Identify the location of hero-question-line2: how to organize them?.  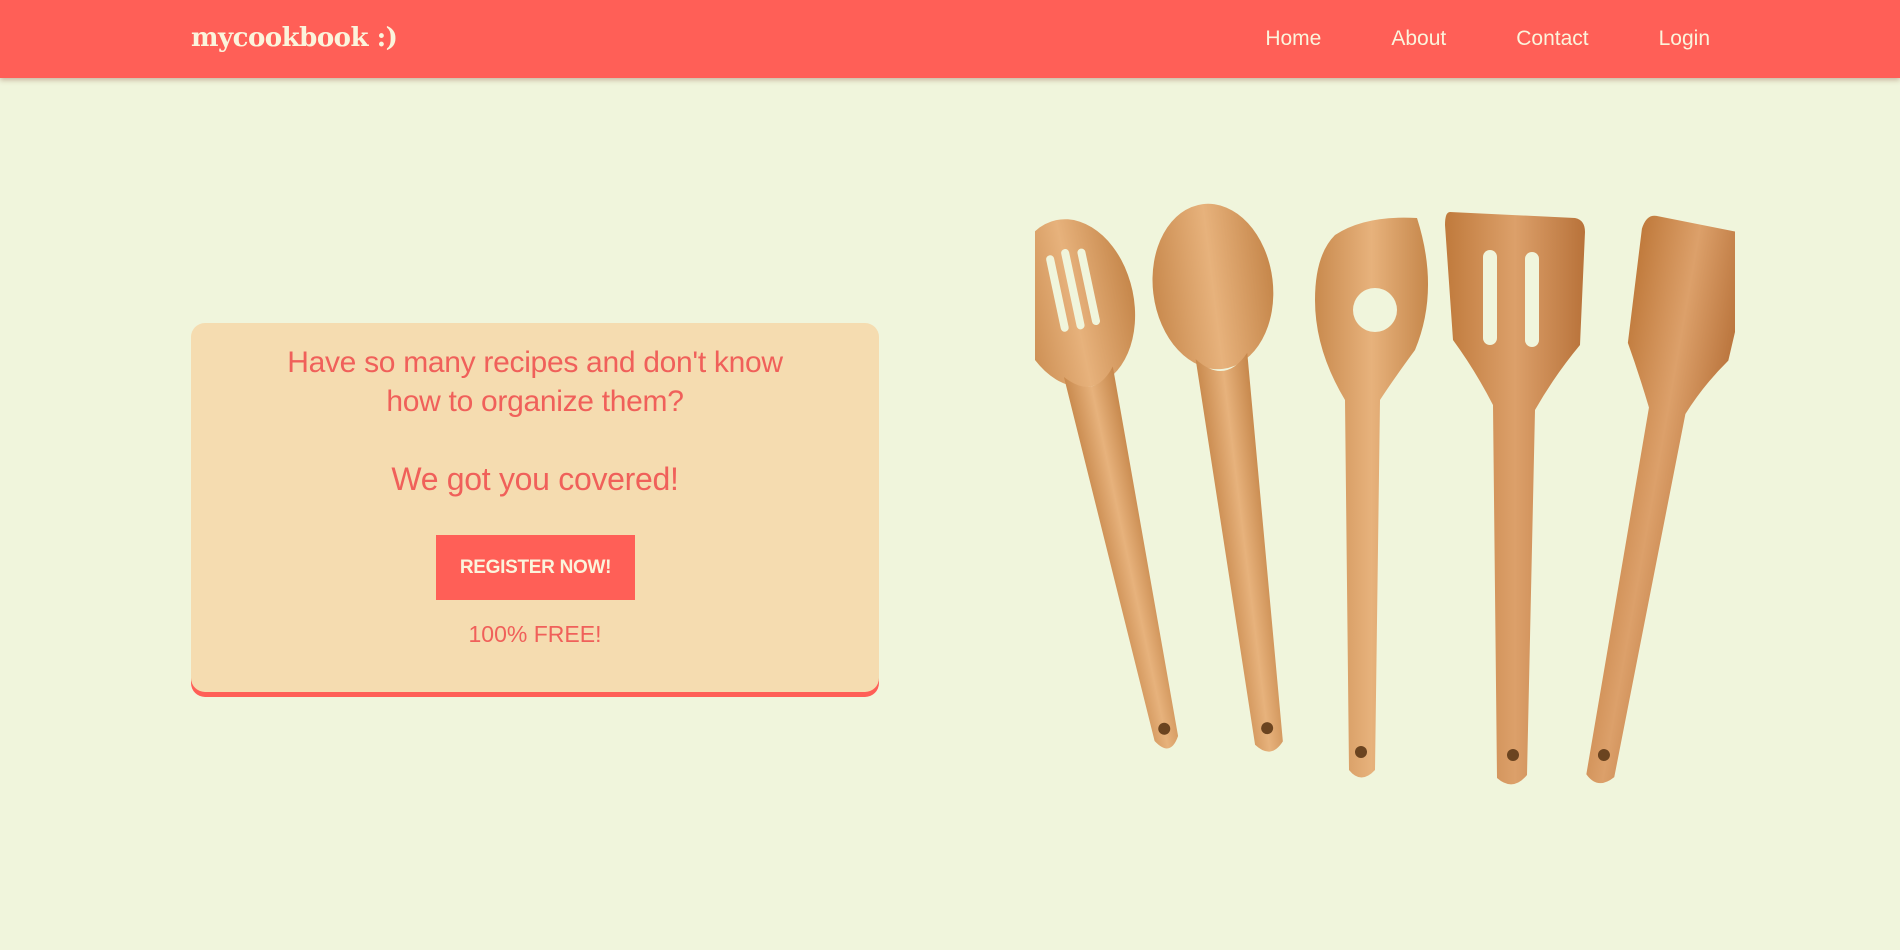
(535, 401).